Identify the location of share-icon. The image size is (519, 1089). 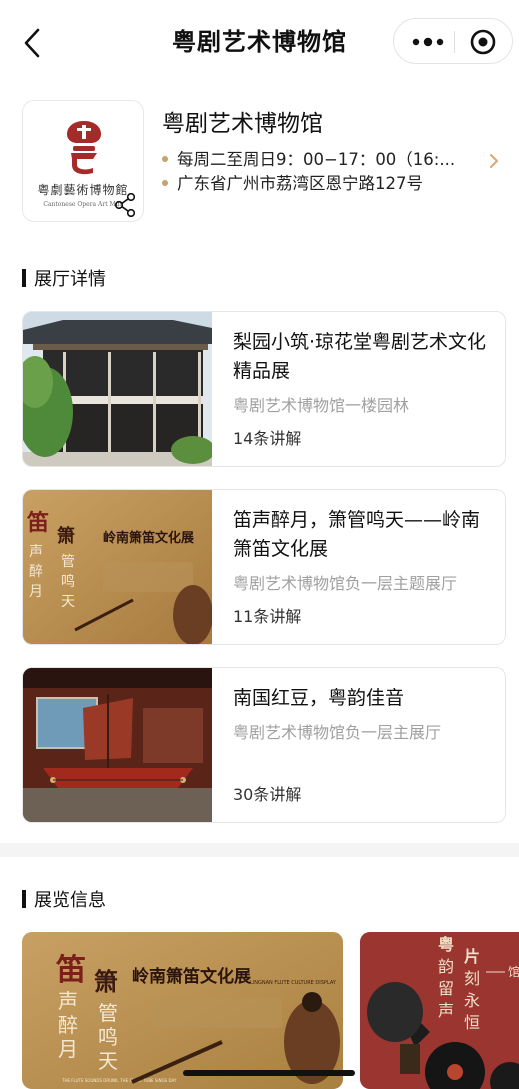
(125, 205).